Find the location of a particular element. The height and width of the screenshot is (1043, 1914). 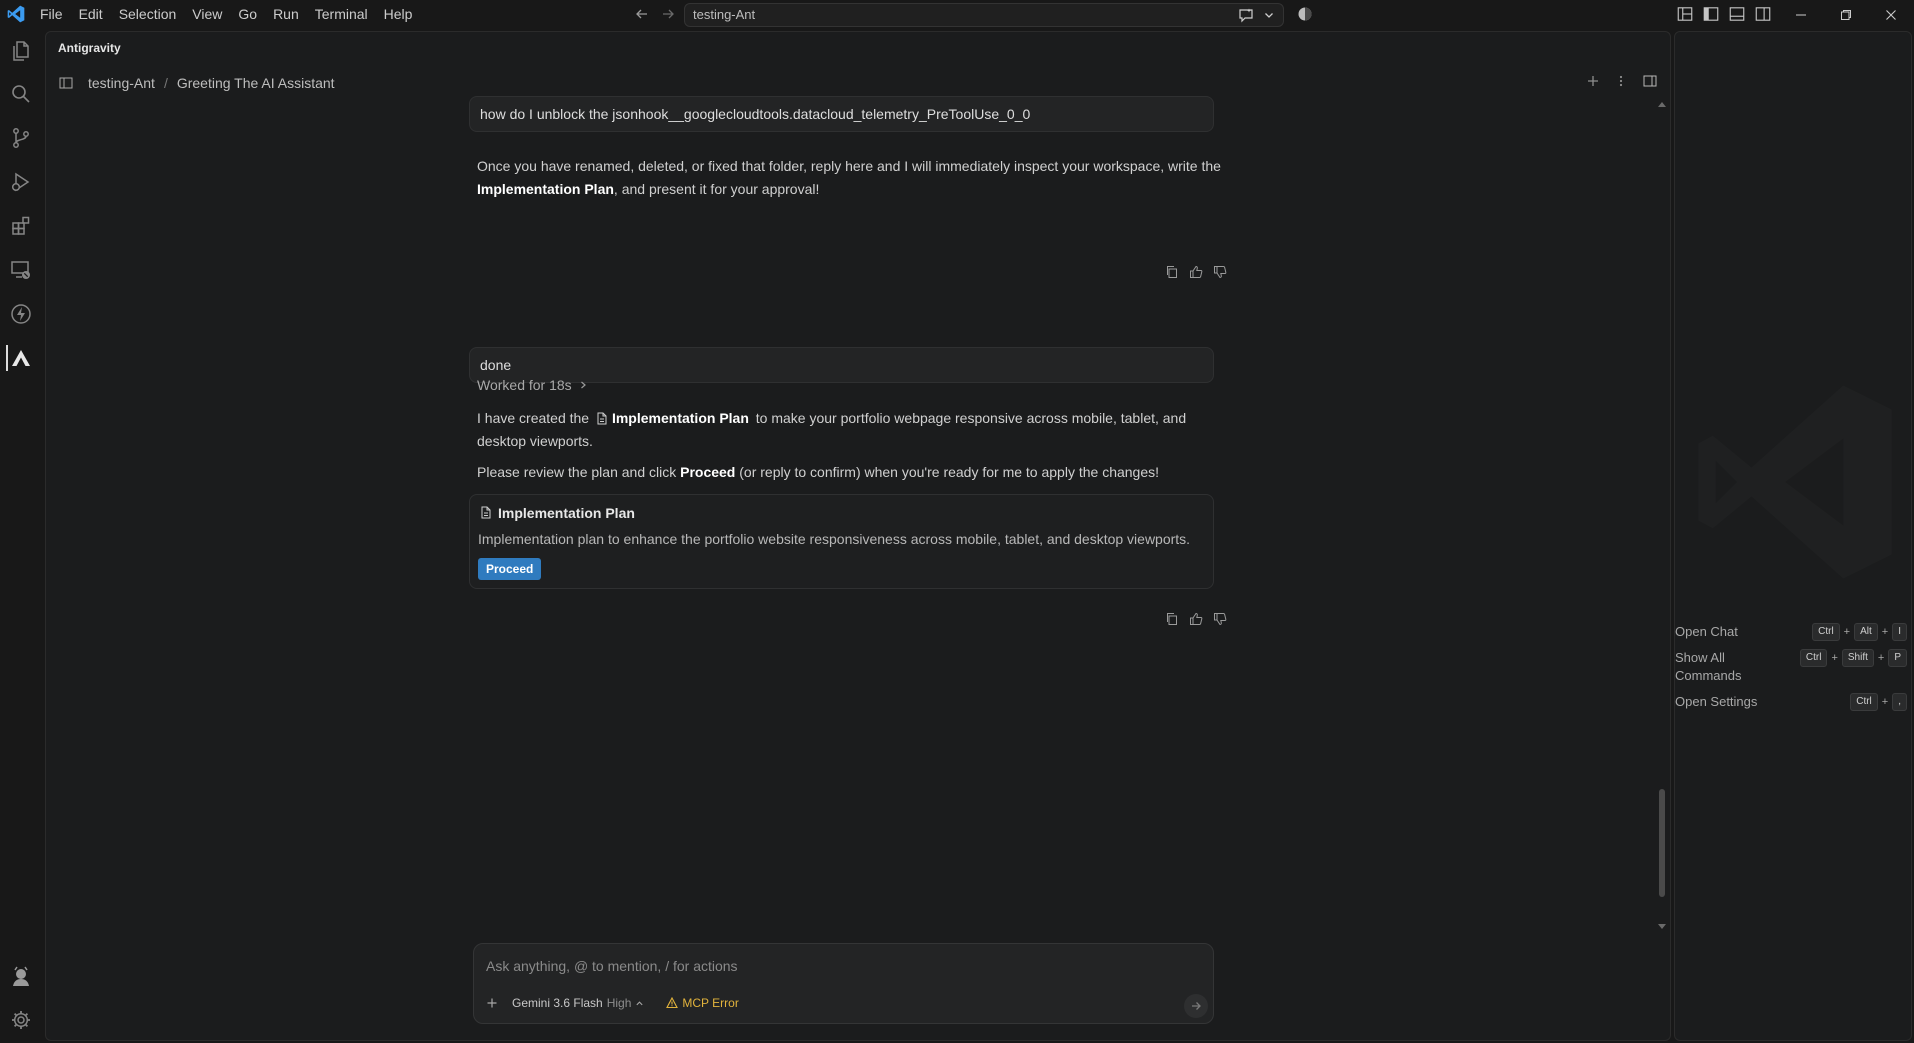

add-context-plus-icon is located at coordinates (492, 1003).